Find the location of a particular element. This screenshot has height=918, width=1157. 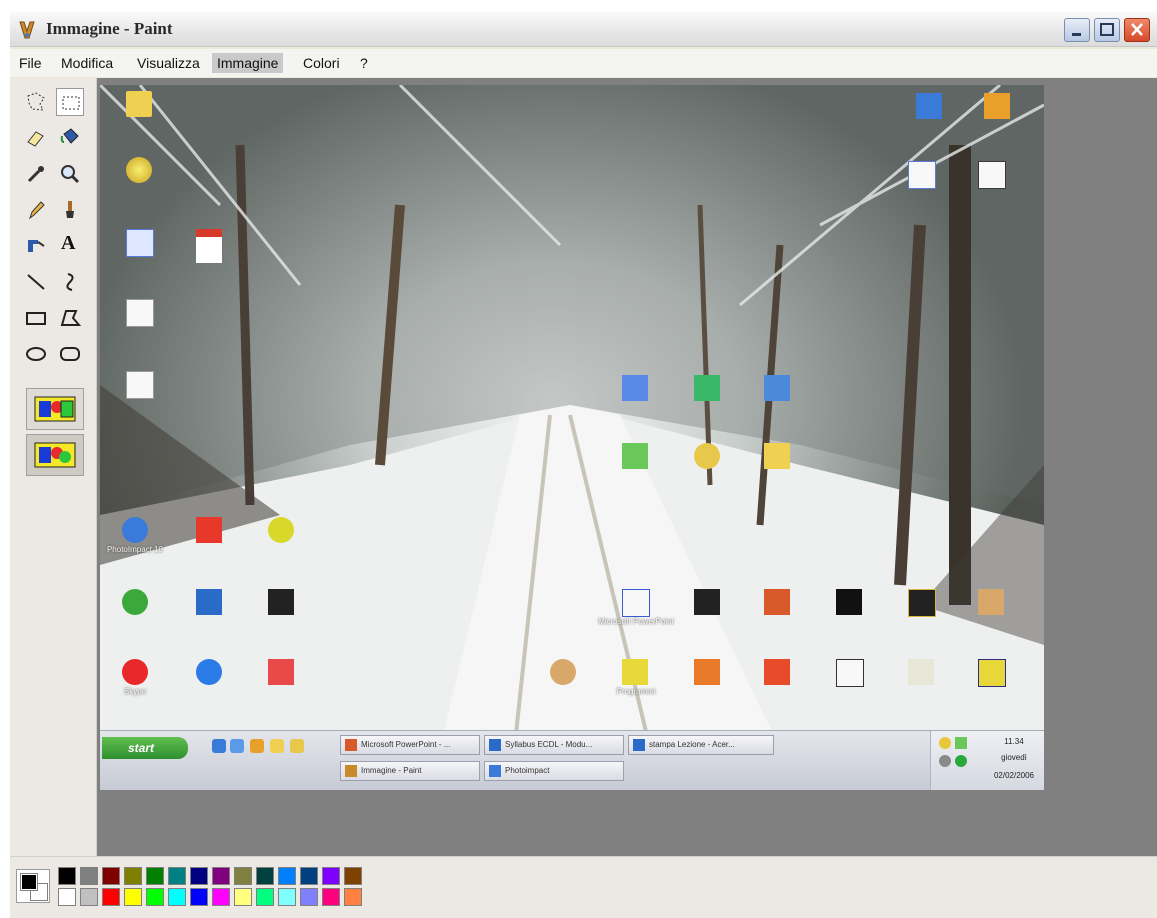

eraser-tool is located at coordinates (36, 138).